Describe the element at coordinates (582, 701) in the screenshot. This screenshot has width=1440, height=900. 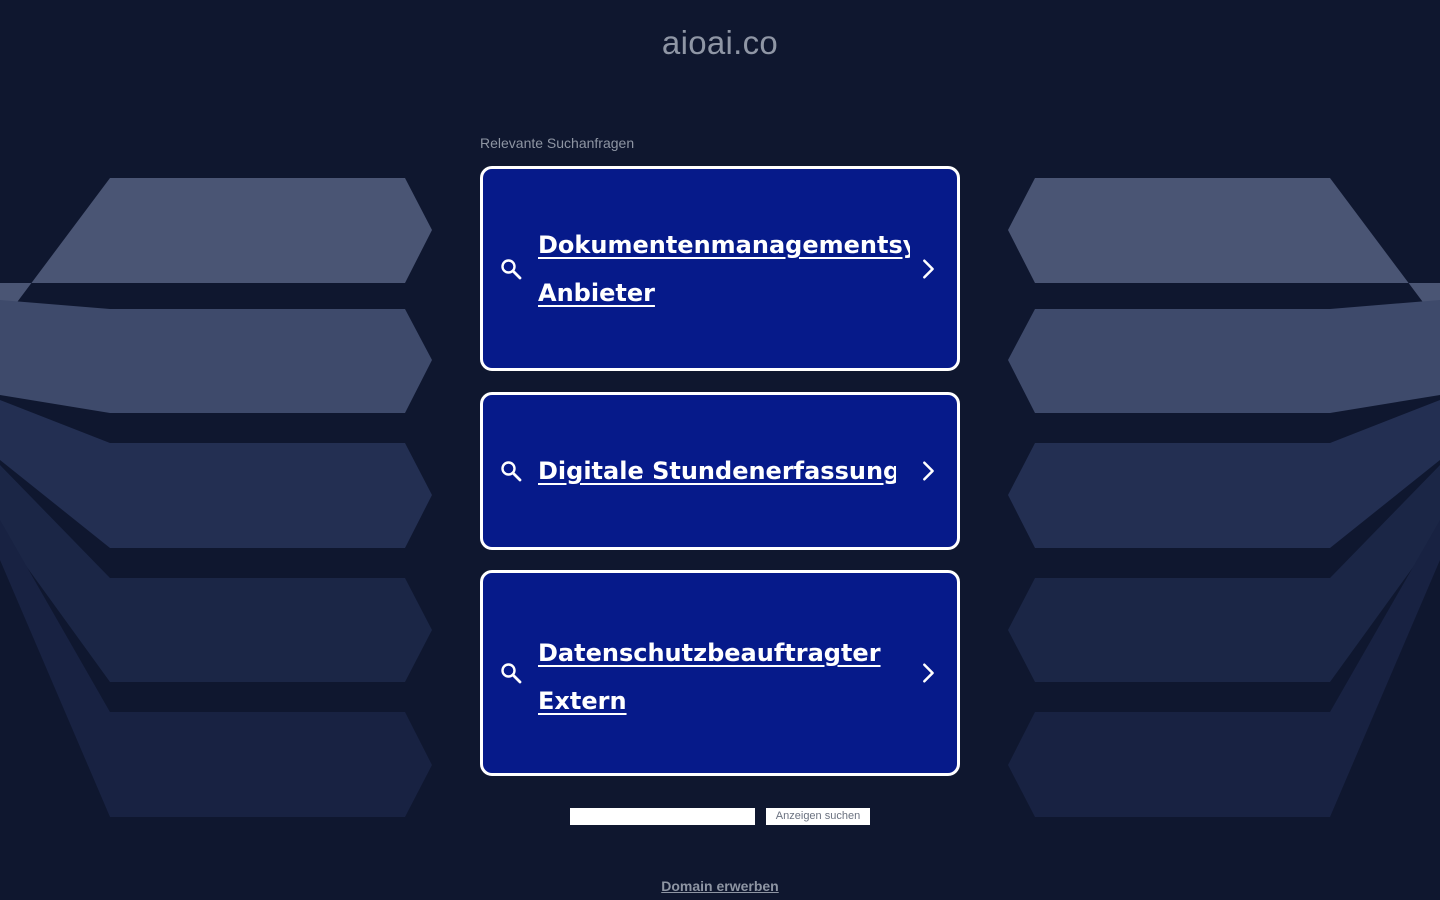
I see `related-search-text-3-line-2: Extern` at that location.